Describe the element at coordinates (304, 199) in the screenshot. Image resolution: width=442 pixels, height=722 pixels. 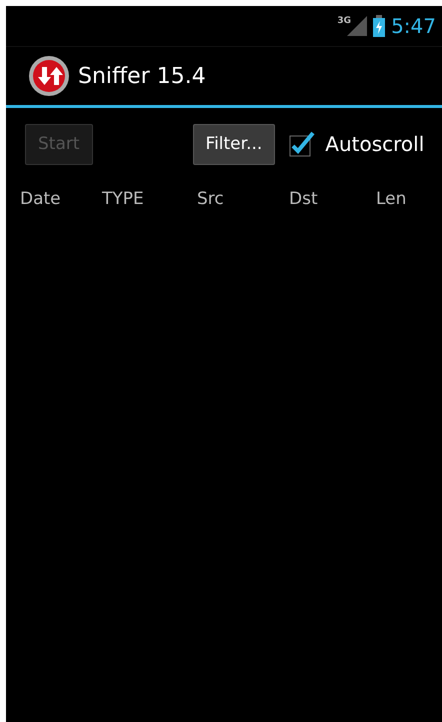
I see `column-header: Dst` at that location.